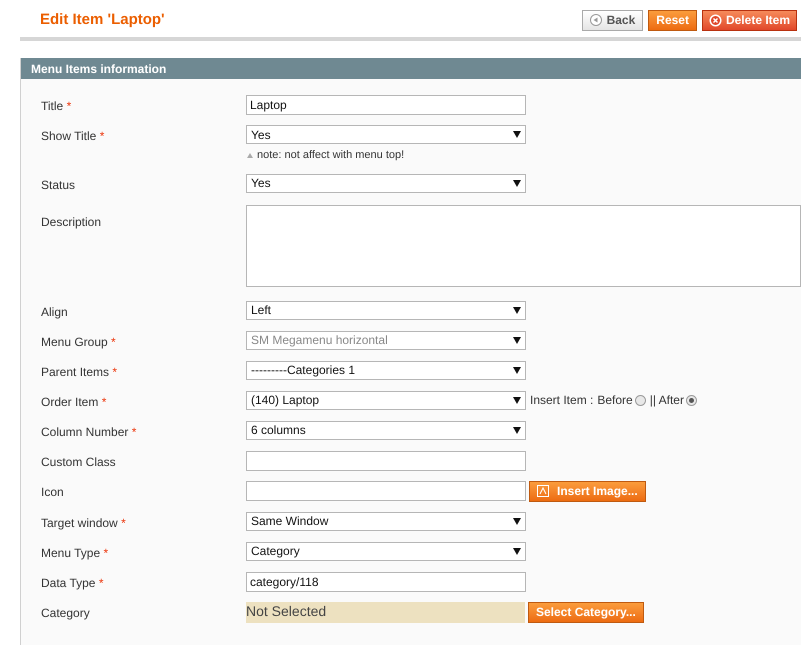 The width and height of the screenshot is (801, 645). What do you see at coordinates (523, 245) in the screenshot?
I see `textarea-field` at bounding box center [523, 245].